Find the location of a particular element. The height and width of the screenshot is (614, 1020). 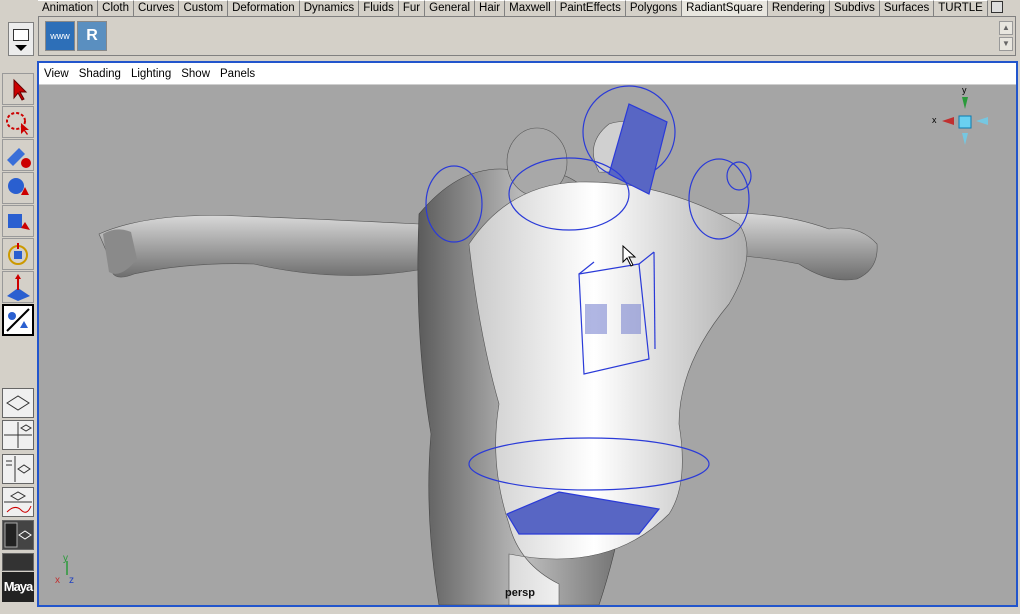

tab-fur: Fur is located at coordinates (412, 8).